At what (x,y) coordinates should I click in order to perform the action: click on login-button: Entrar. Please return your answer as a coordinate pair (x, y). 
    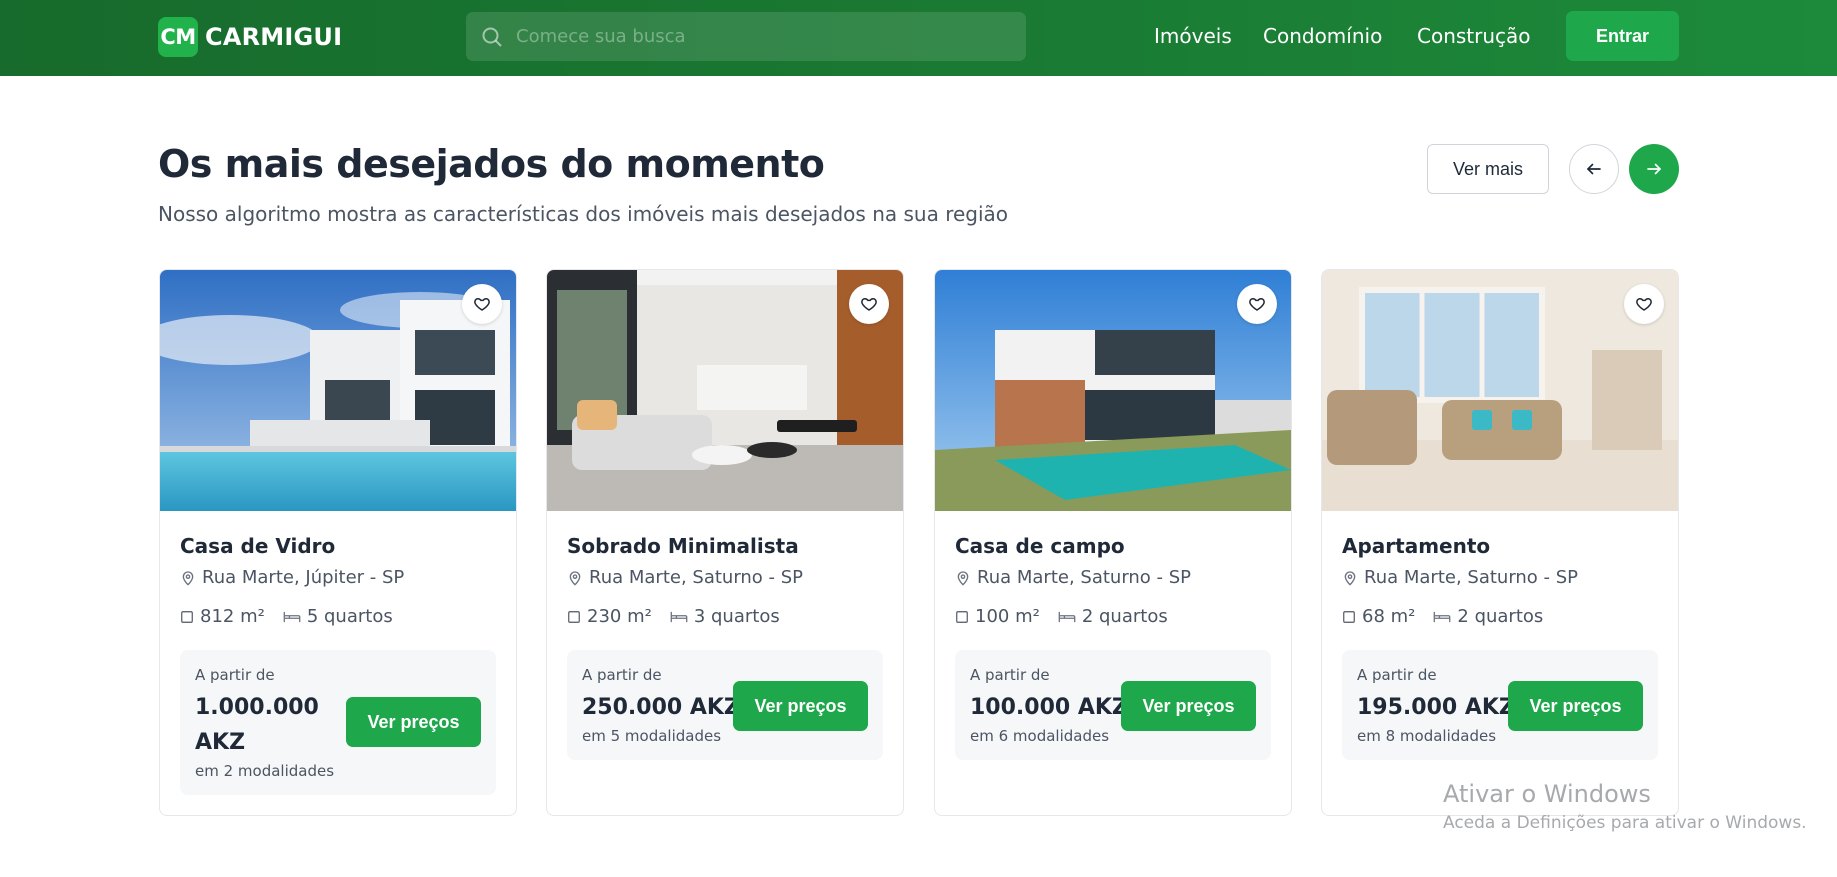
    Looking at the image, I should click on (1622, 36).